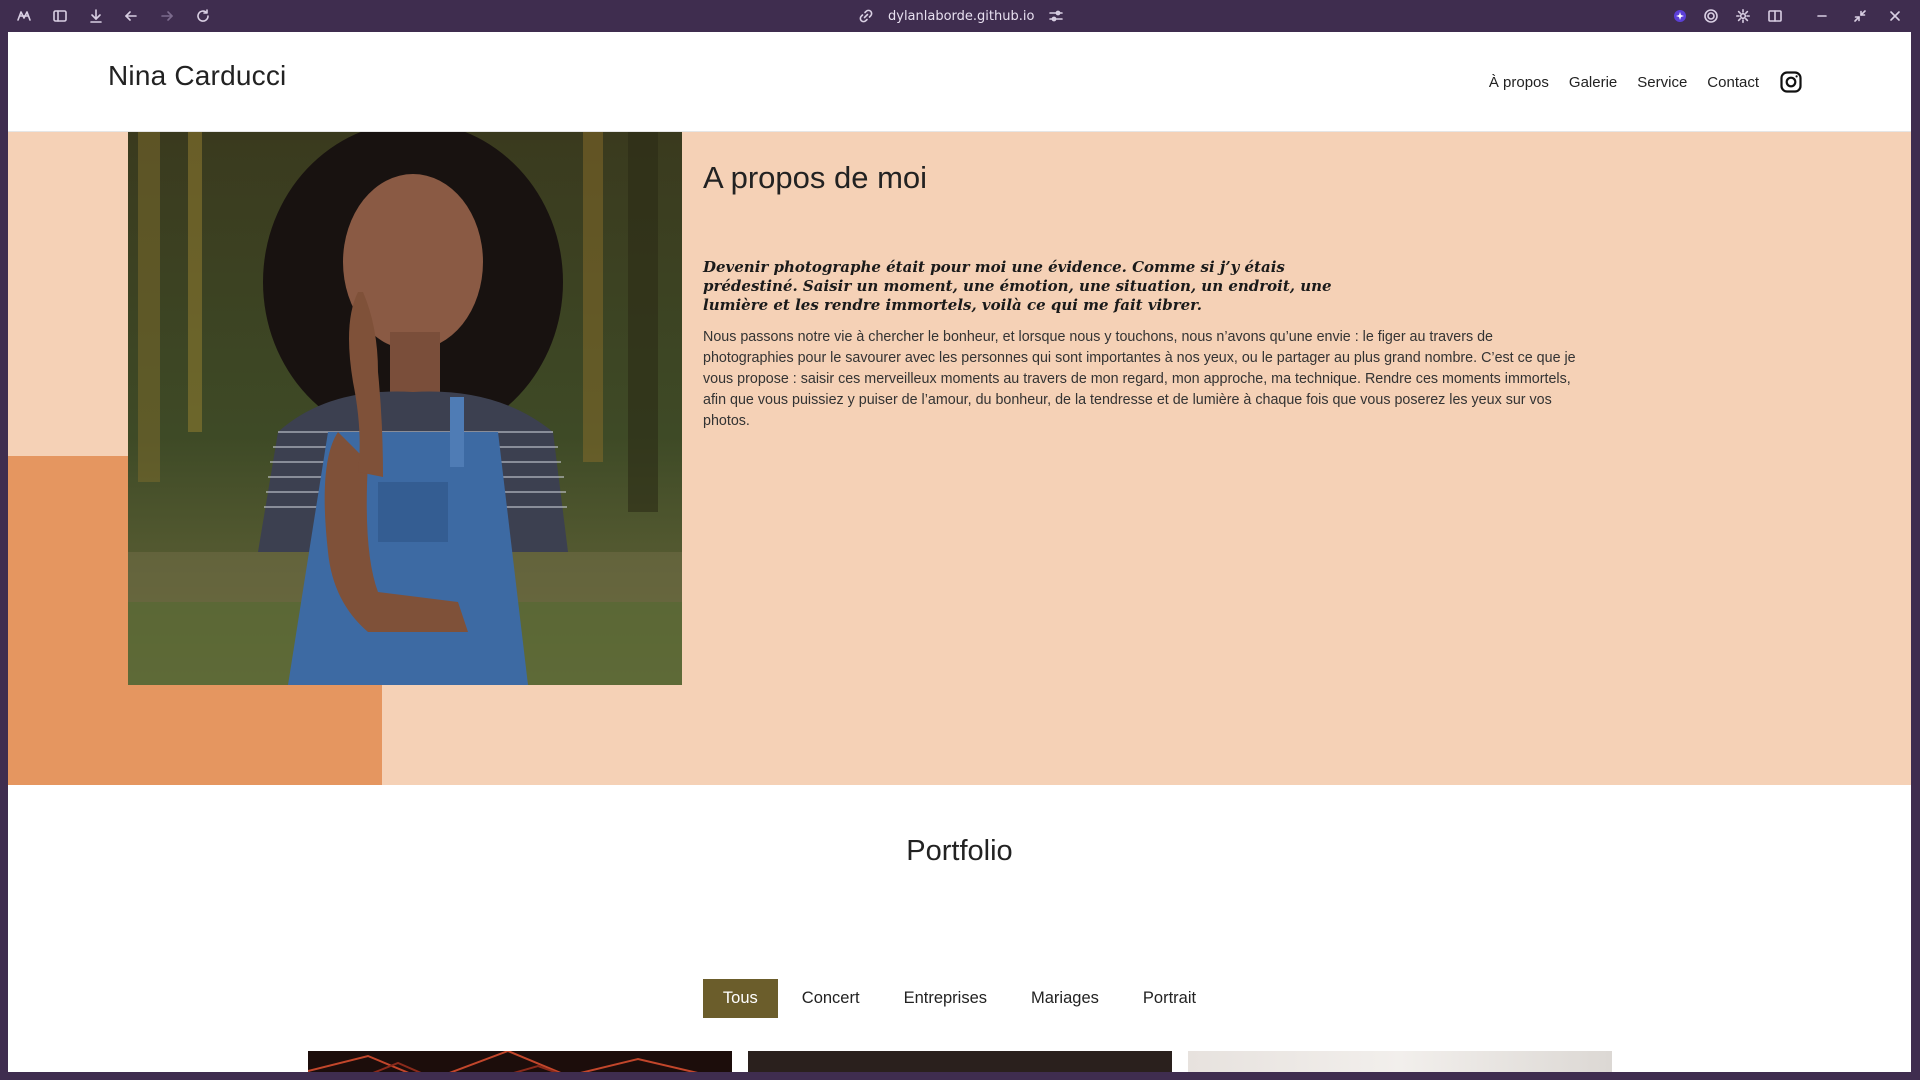 Image resolution: width=1920 pixels, height=1080 pixels. What do you see at coordinates (1169, 998) in the screenshot?
I see `filter-portrait-button: Portrait` at bounding box center [1169, 998].